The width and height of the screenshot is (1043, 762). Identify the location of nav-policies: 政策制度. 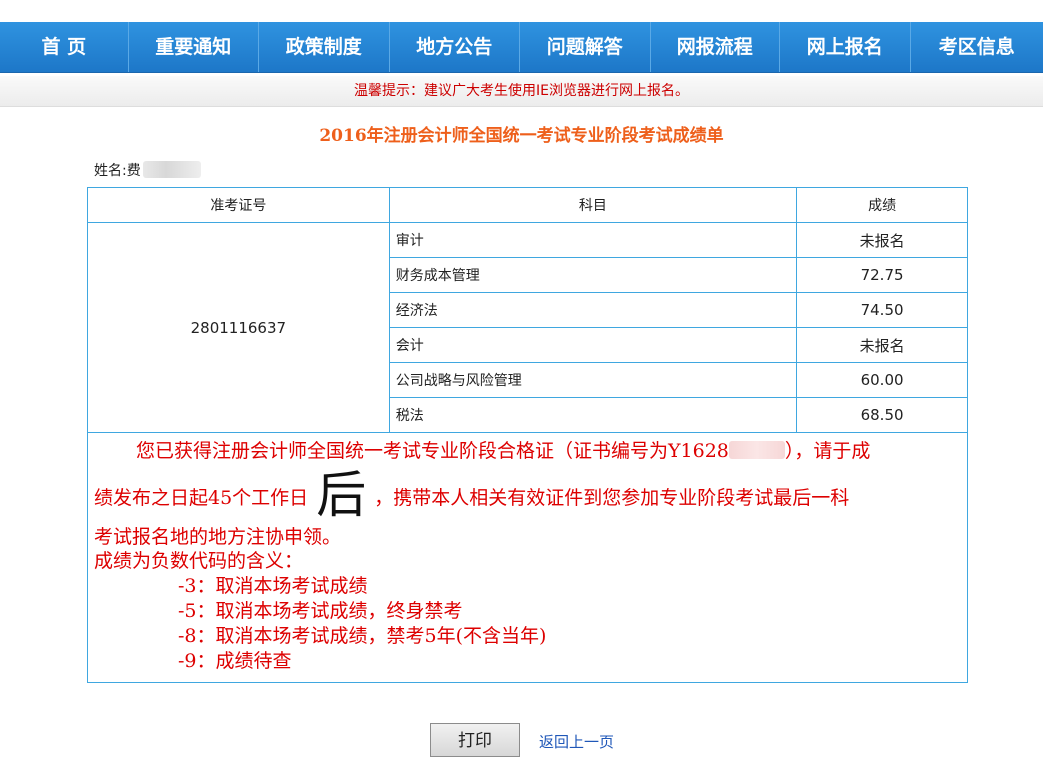
(324, 47).